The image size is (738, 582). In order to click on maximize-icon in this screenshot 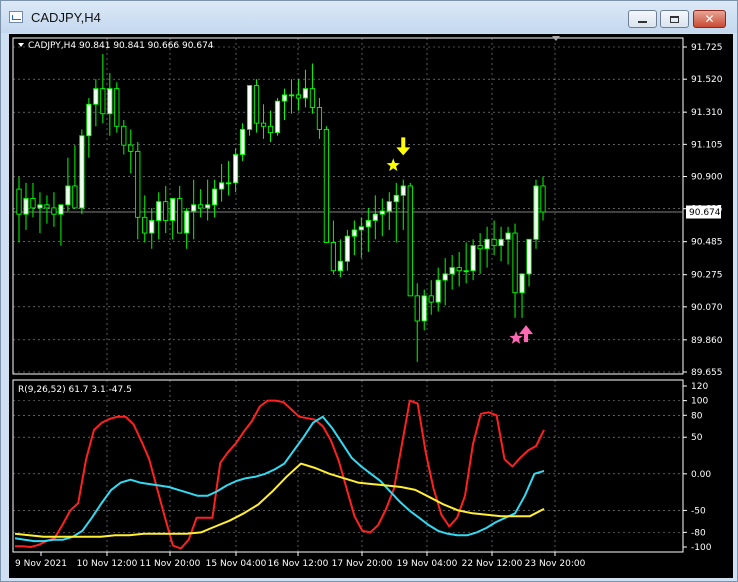, I will do `click(674, 19)`.